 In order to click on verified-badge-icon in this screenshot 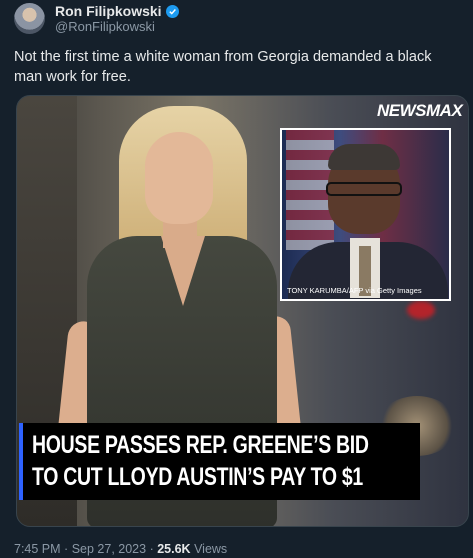, I will do `click(172, 11)`.